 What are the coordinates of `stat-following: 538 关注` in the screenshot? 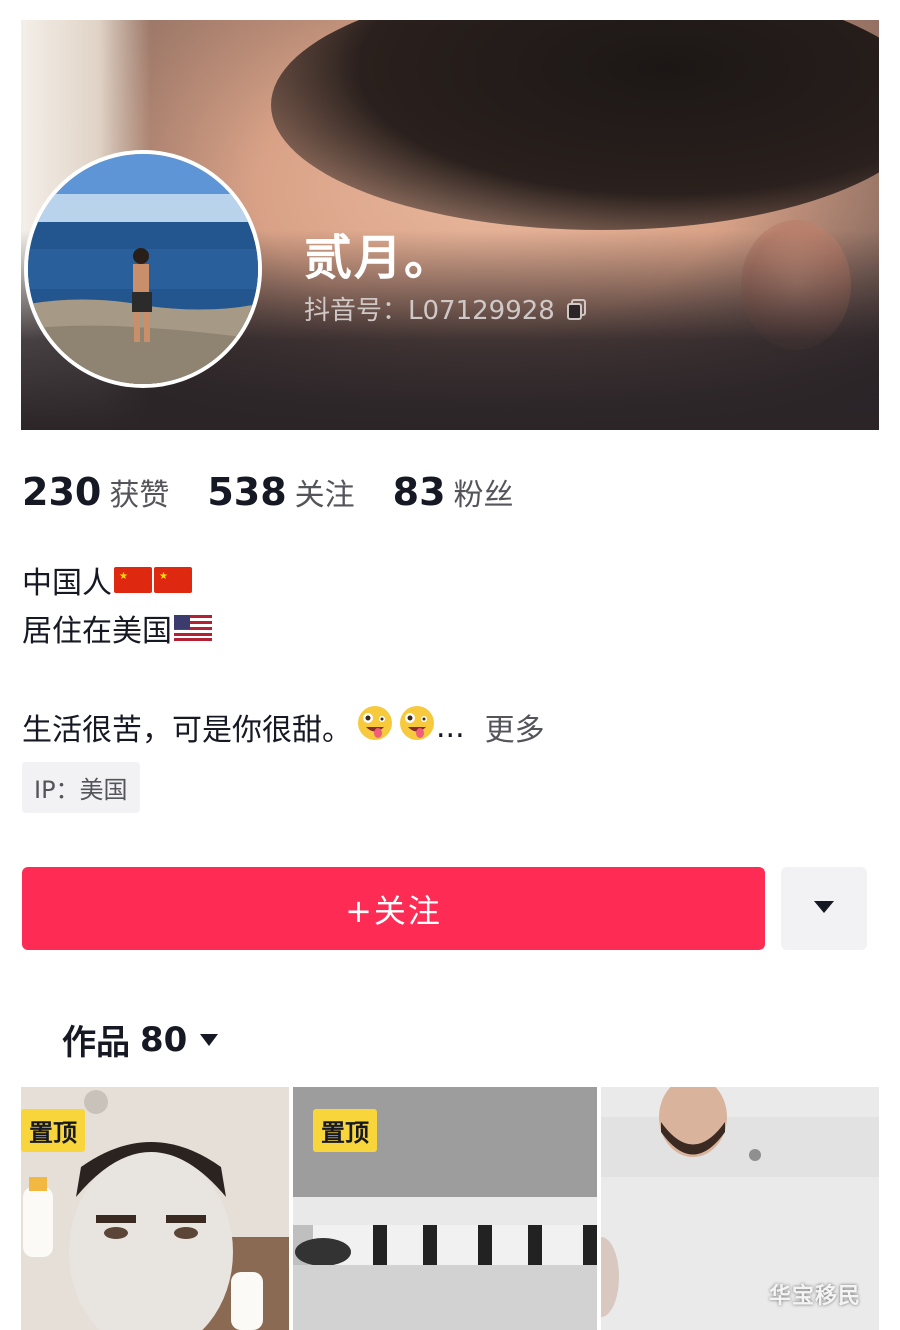 It's located at (280, 492).